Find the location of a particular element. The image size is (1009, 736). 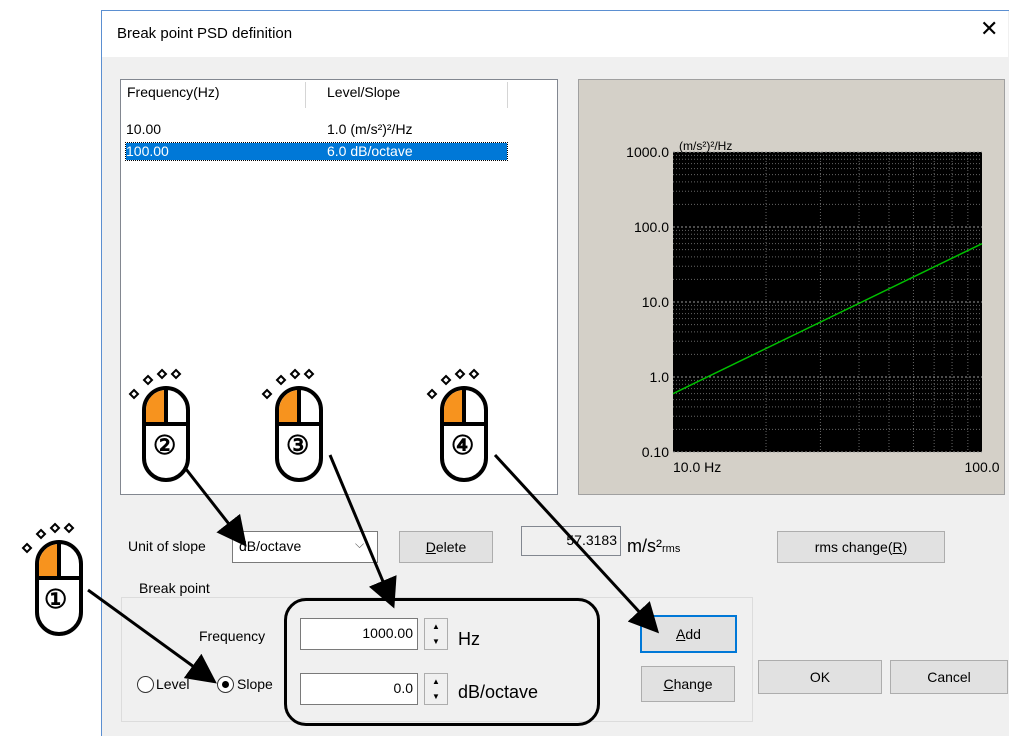

mouse-icon: ② is located at coordinates (162, 427).